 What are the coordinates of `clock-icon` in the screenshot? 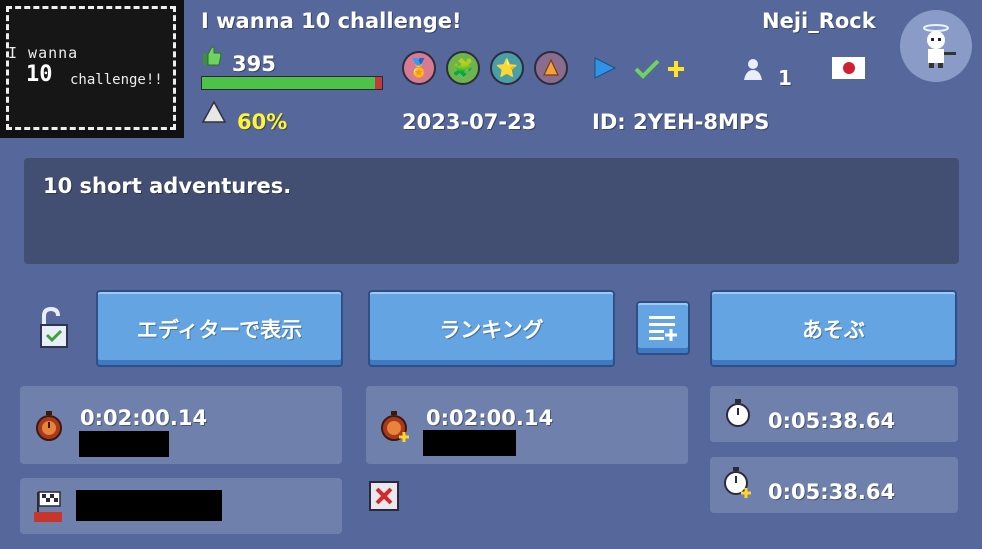 It's located at (738, 413).